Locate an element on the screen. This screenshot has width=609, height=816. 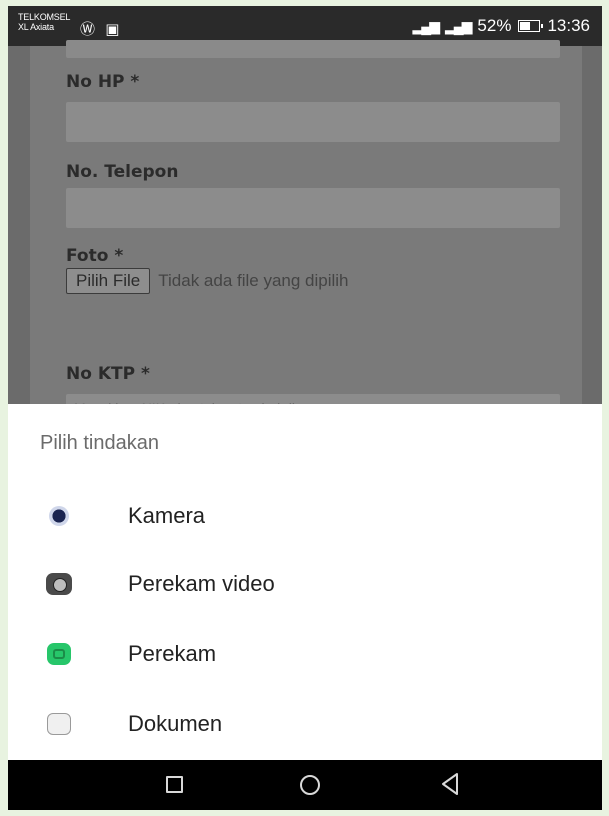
notification-icons: Ⓦ ▣ is located at coordinates (102, 28).